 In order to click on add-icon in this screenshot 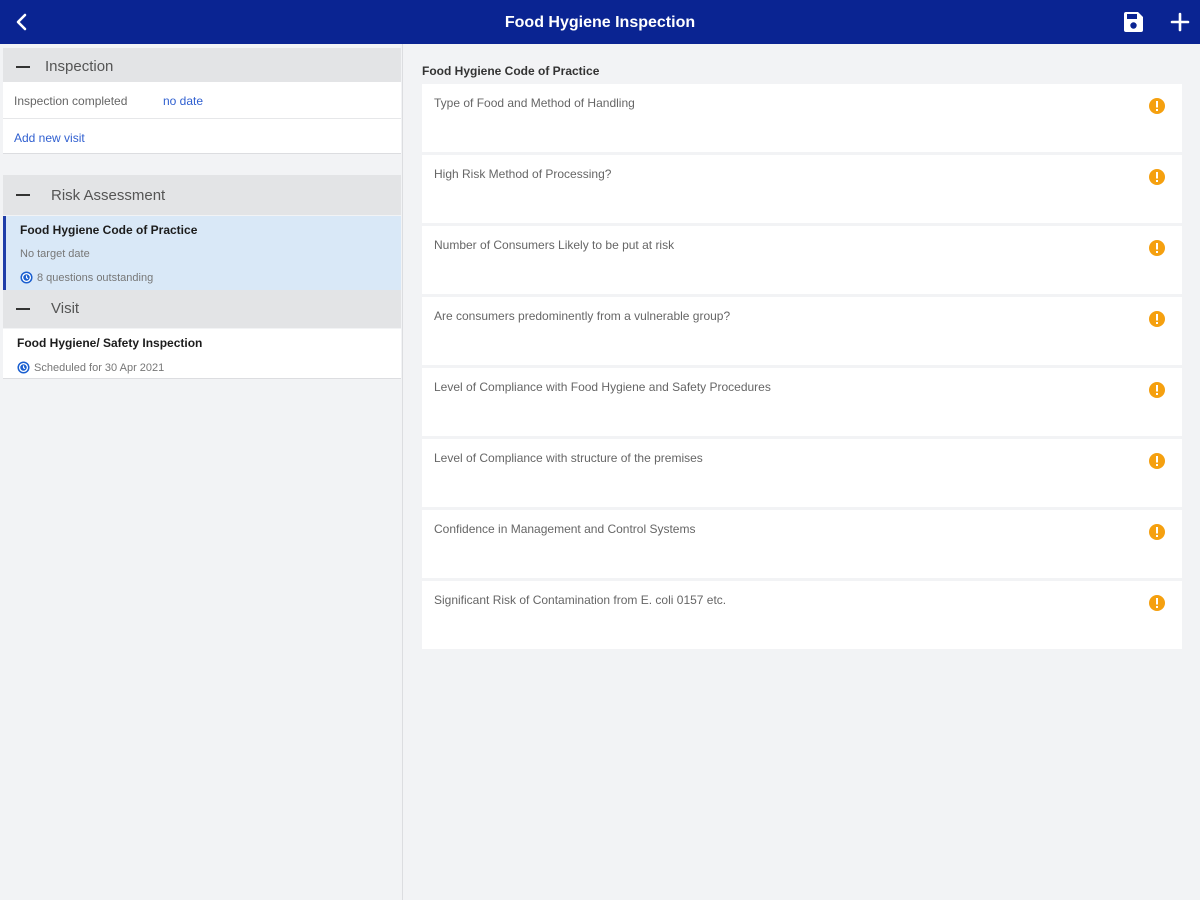, I will do `click(1180, 22)`.